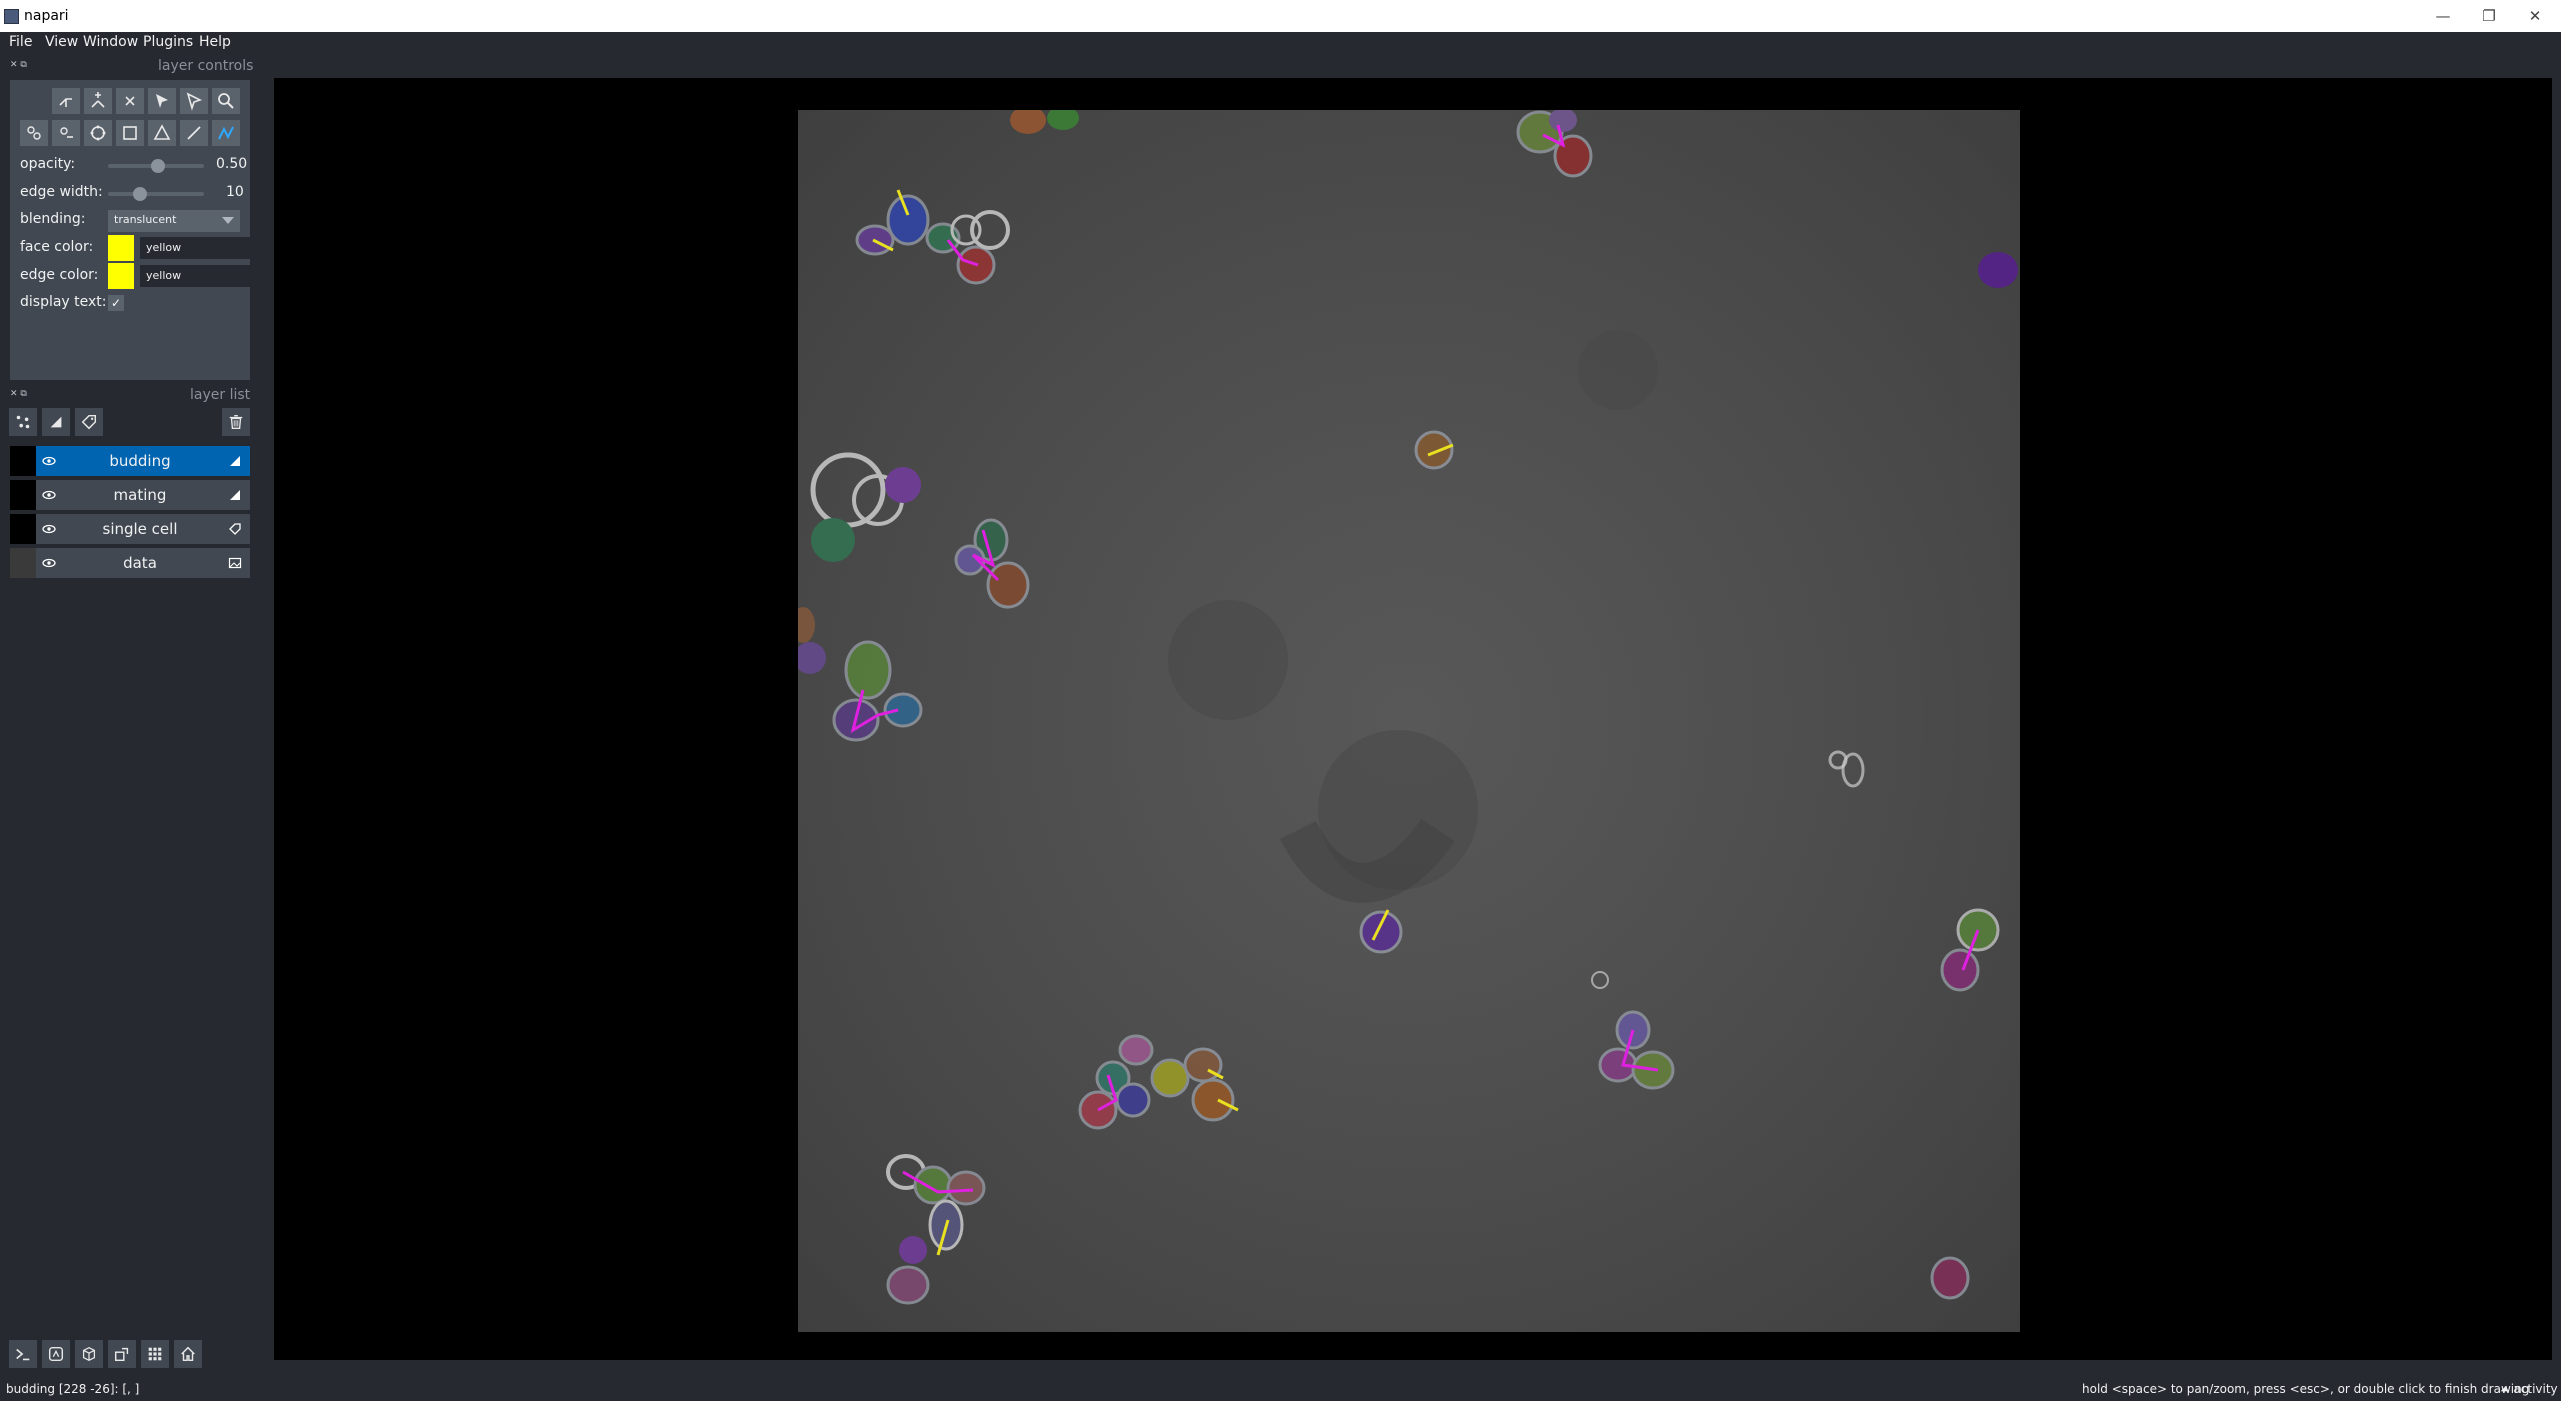 The image size is (2561, 1401). What do you see at coordinates (121, 276) in the screenshot?
I see `edge-color-swatch` at bounding box center [121, 276].